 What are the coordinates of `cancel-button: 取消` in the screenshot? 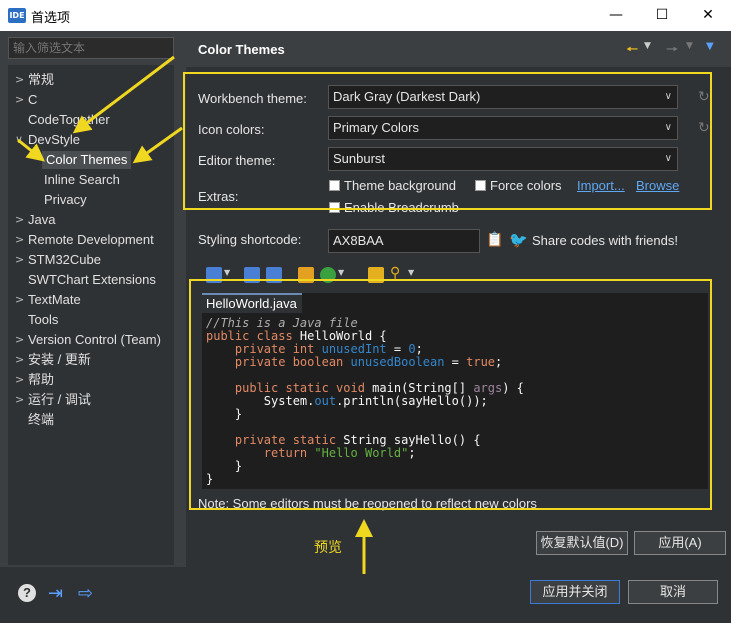 It's located at (673, 592).